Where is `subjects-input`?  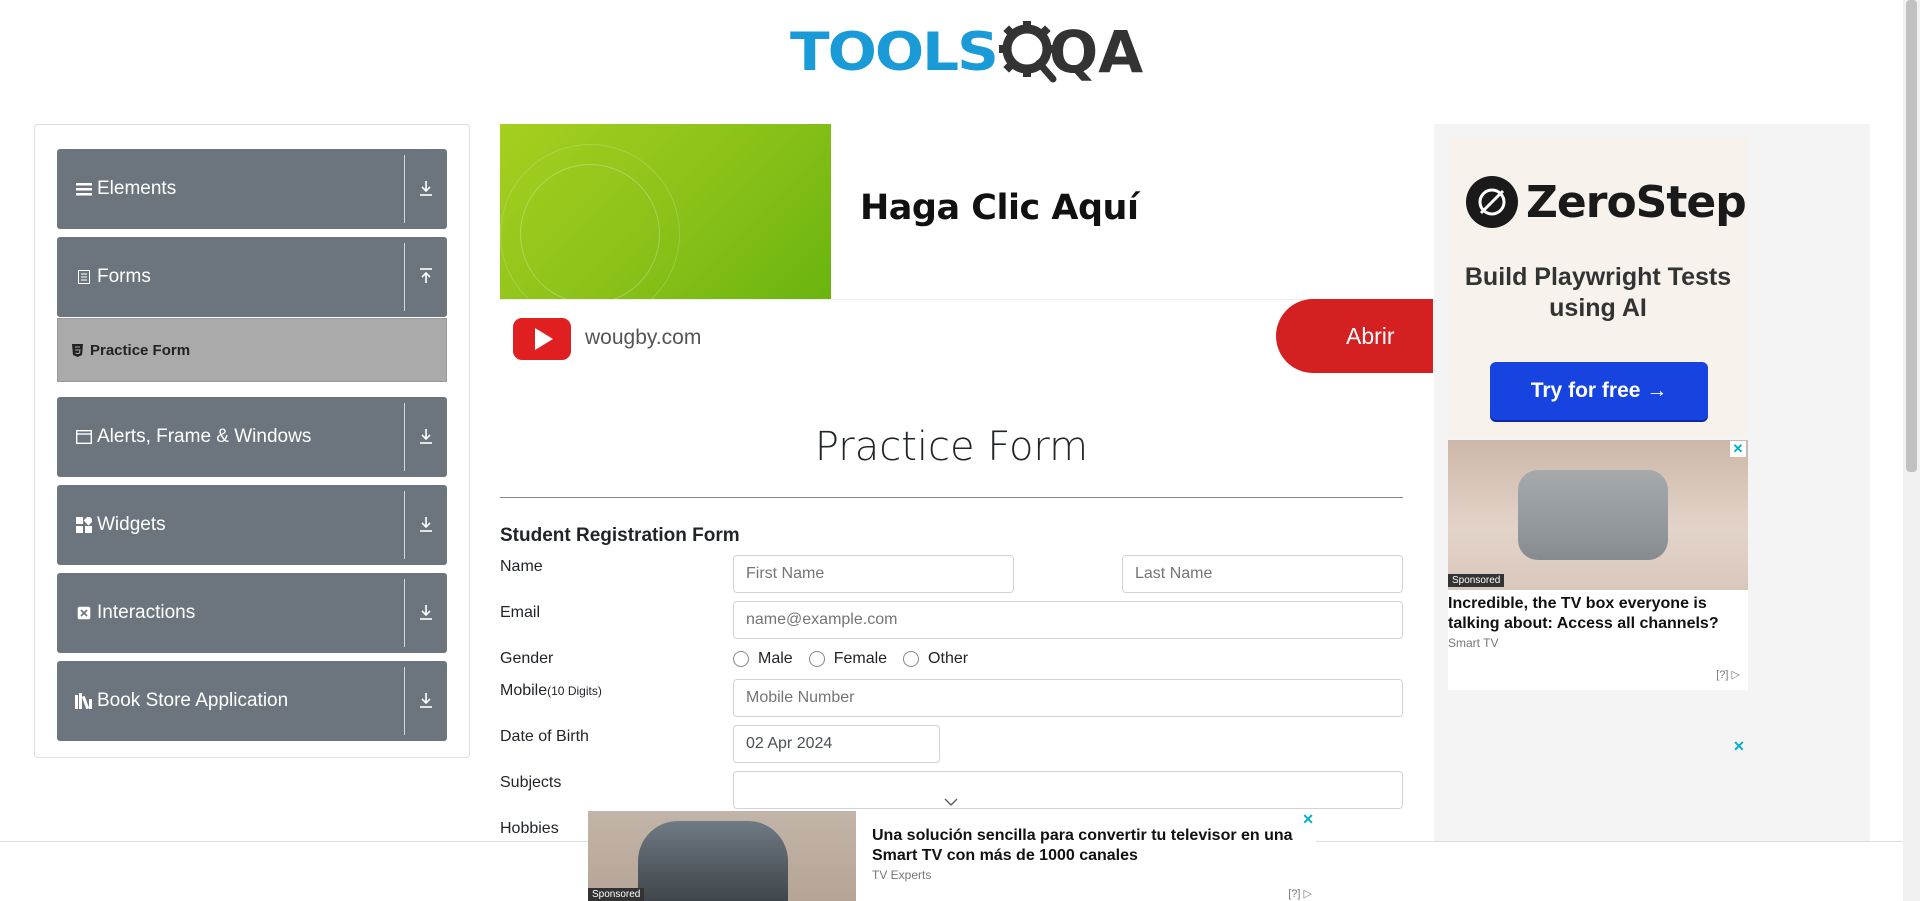 subjects-input is located at coordinates (1068, 790).